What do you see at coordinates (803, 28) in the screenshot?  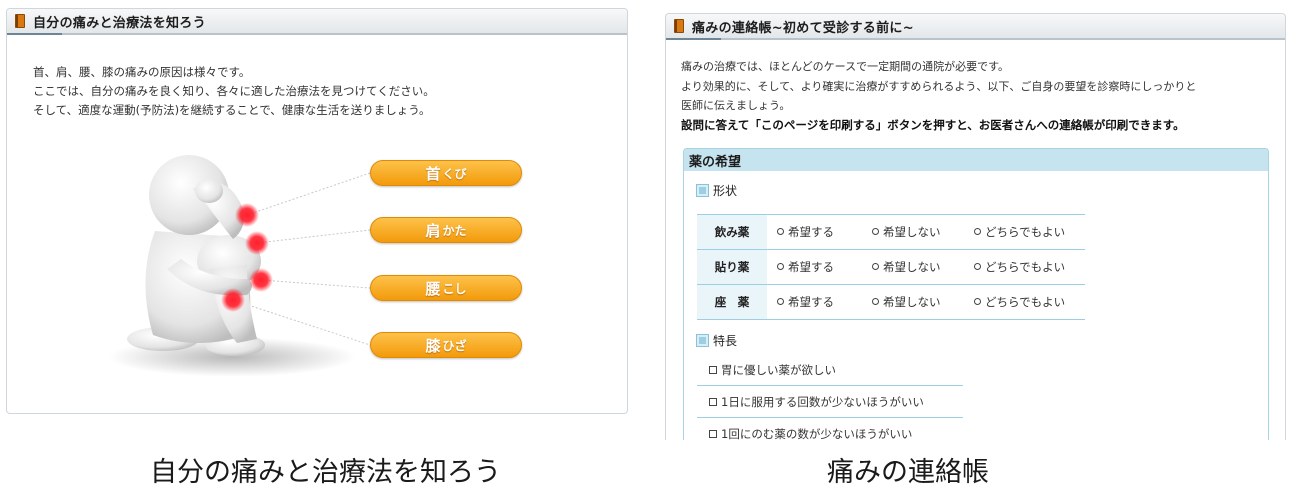 I see `panel-title: 痛みの連絡帳~初めて受診する前に~` at bounding box center [803, 28].